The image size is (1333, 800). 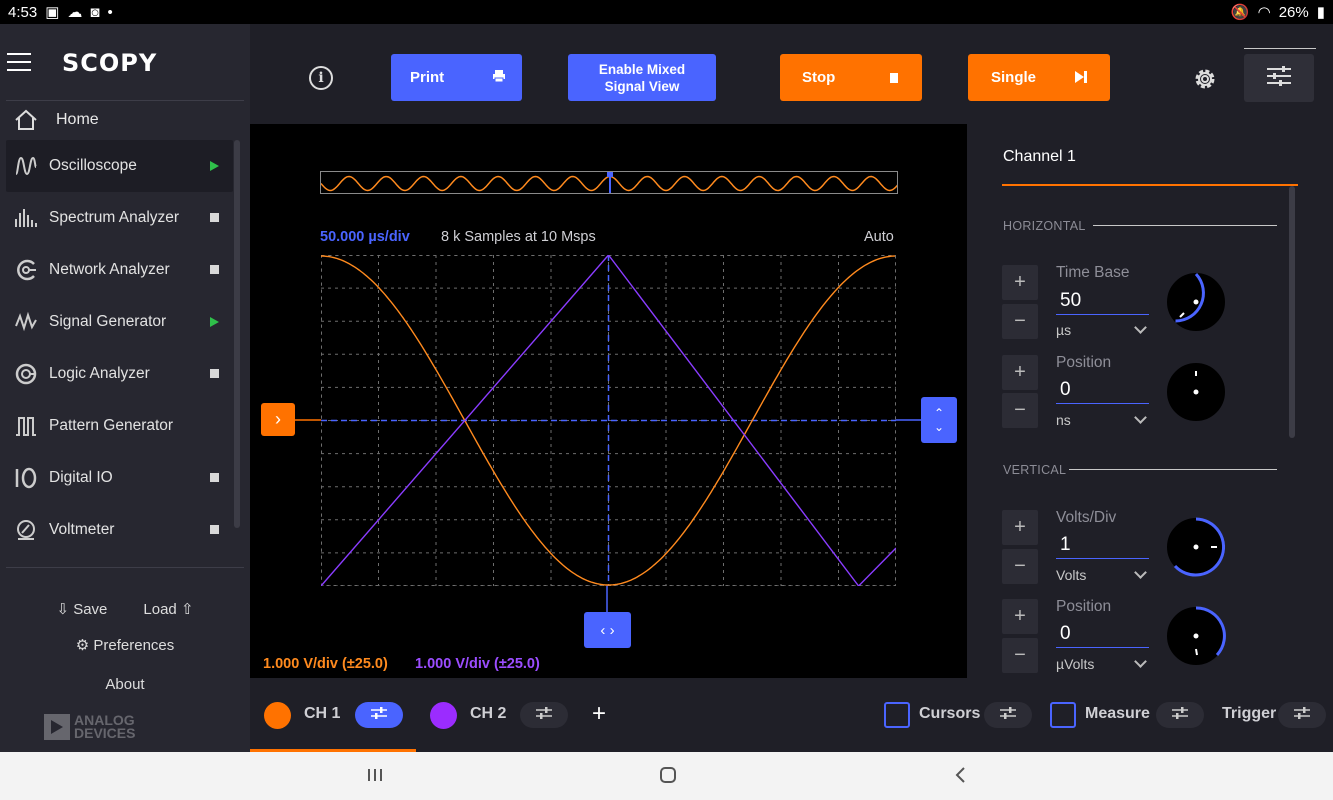 What do you see at coordinates (939, 420) in the screenshot?
I see `trigger-level-handle: ⌃ ⌄` at bounding box center [939, 420].